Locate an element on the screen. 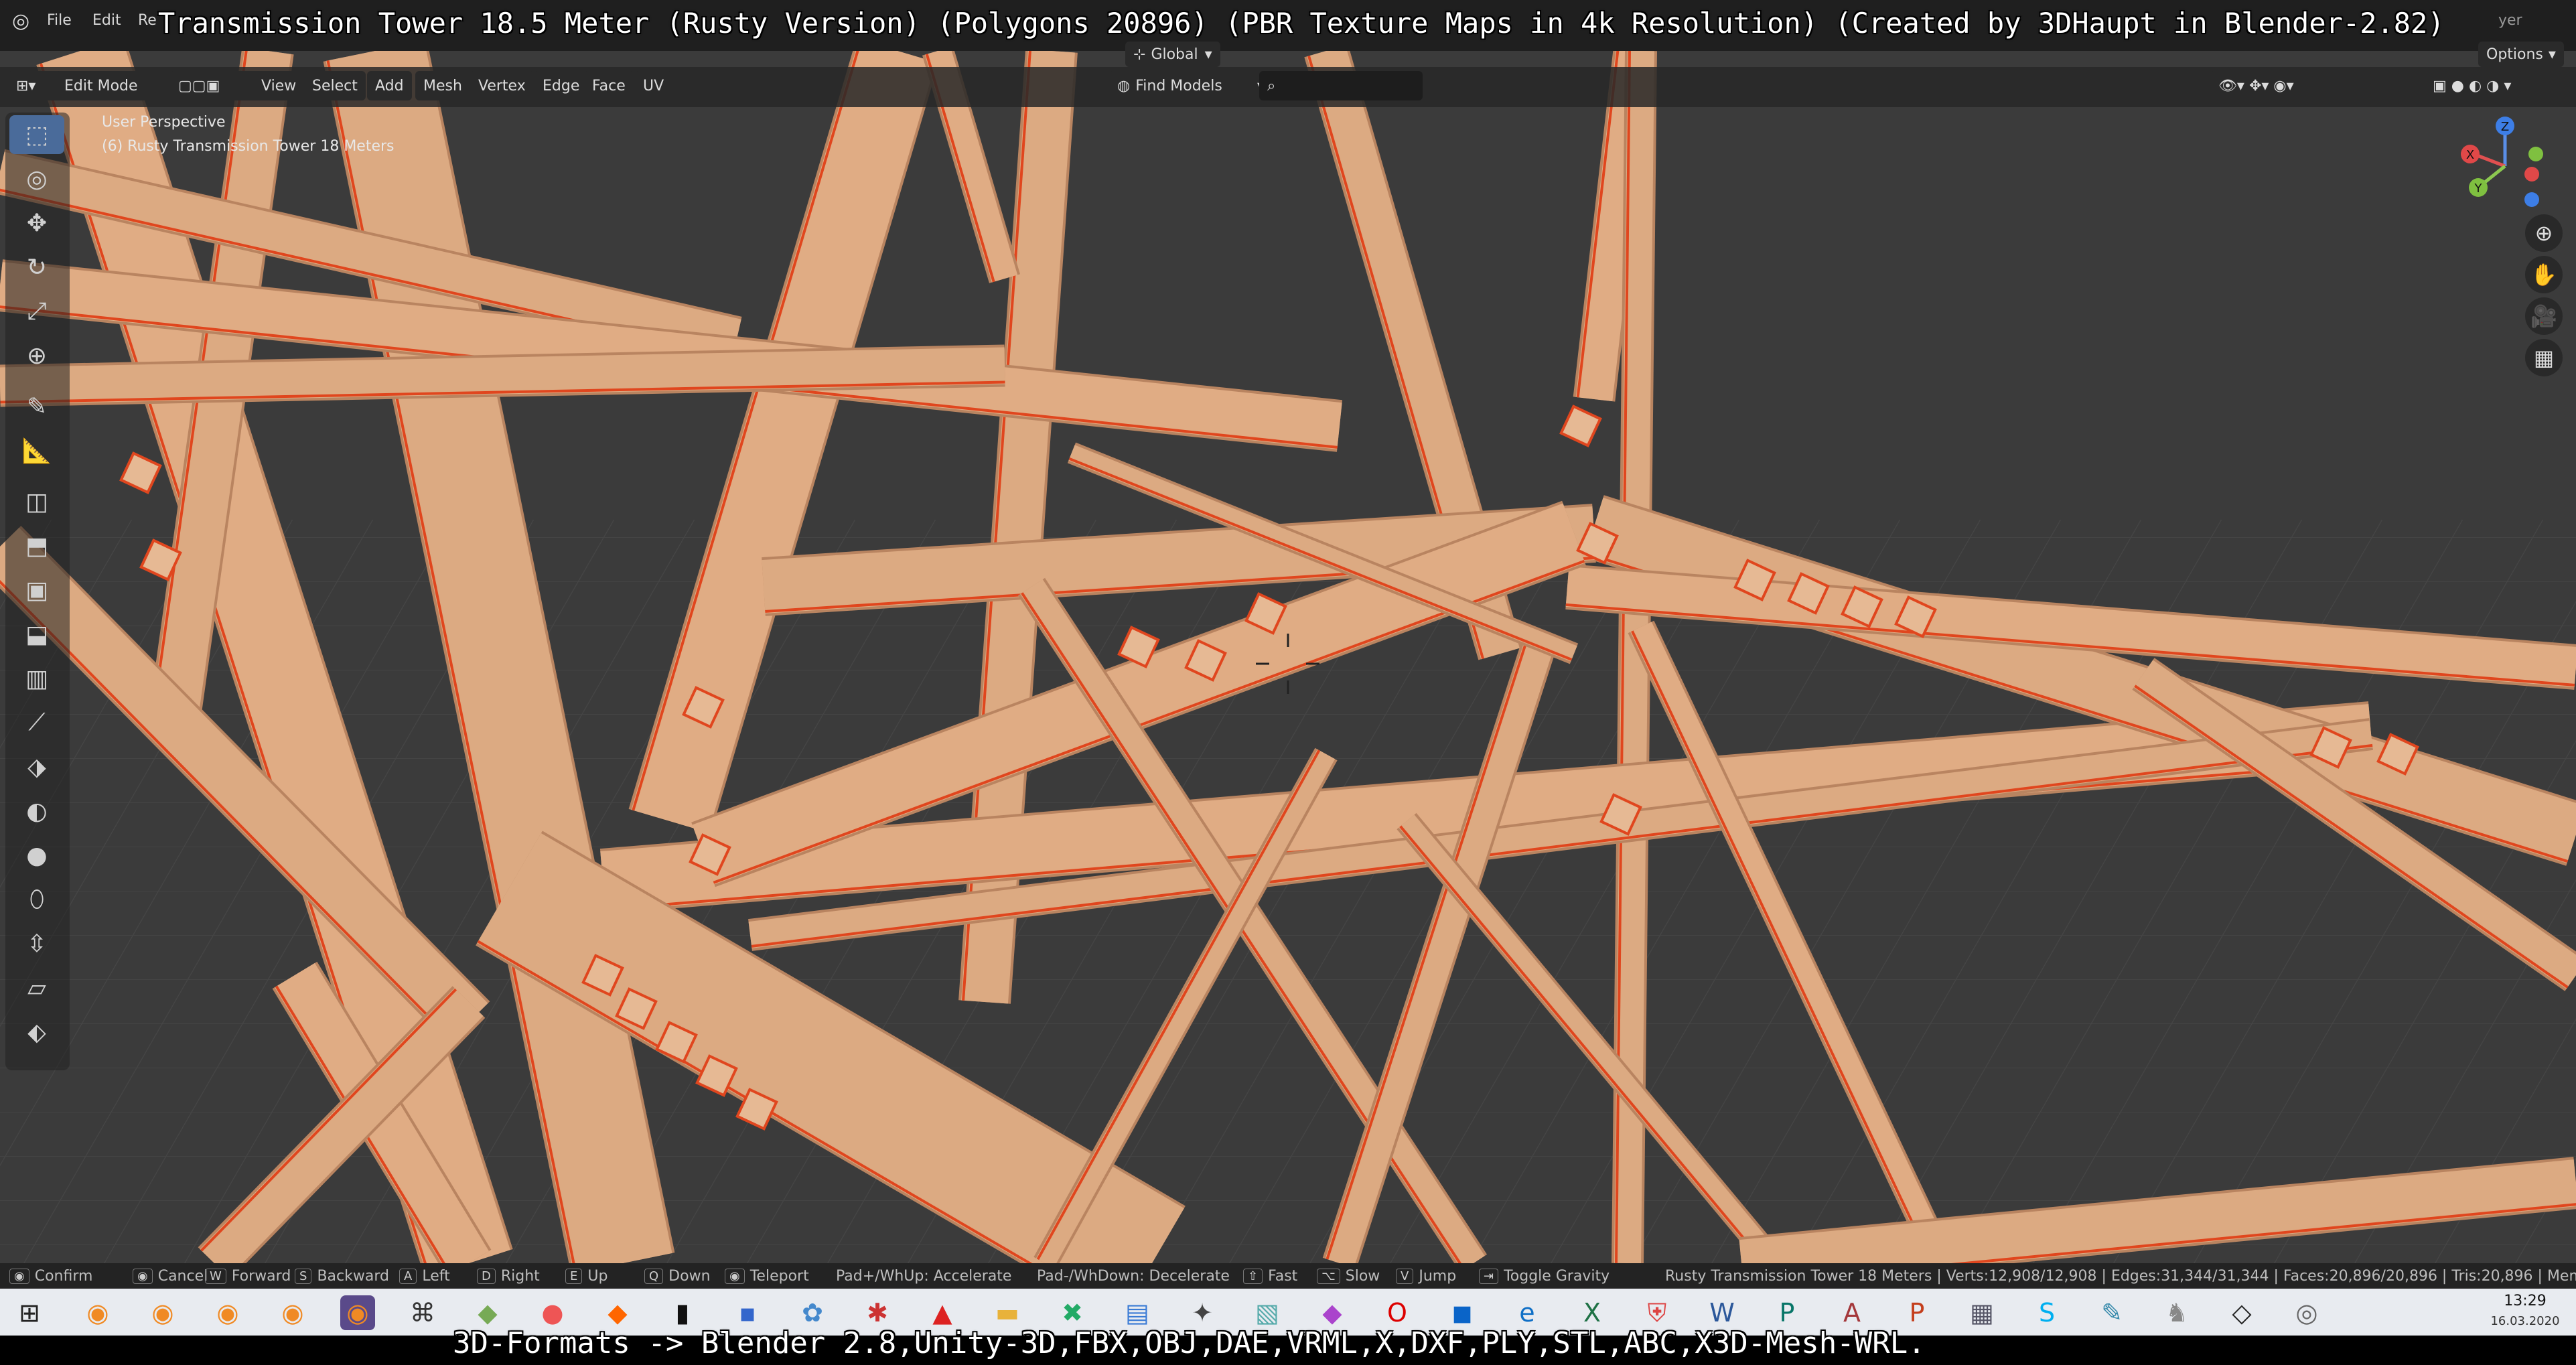 The width and height of the screenshot is (2576, 1365). status-hint-forward: W Forward is located at coordinates (248, 1276).